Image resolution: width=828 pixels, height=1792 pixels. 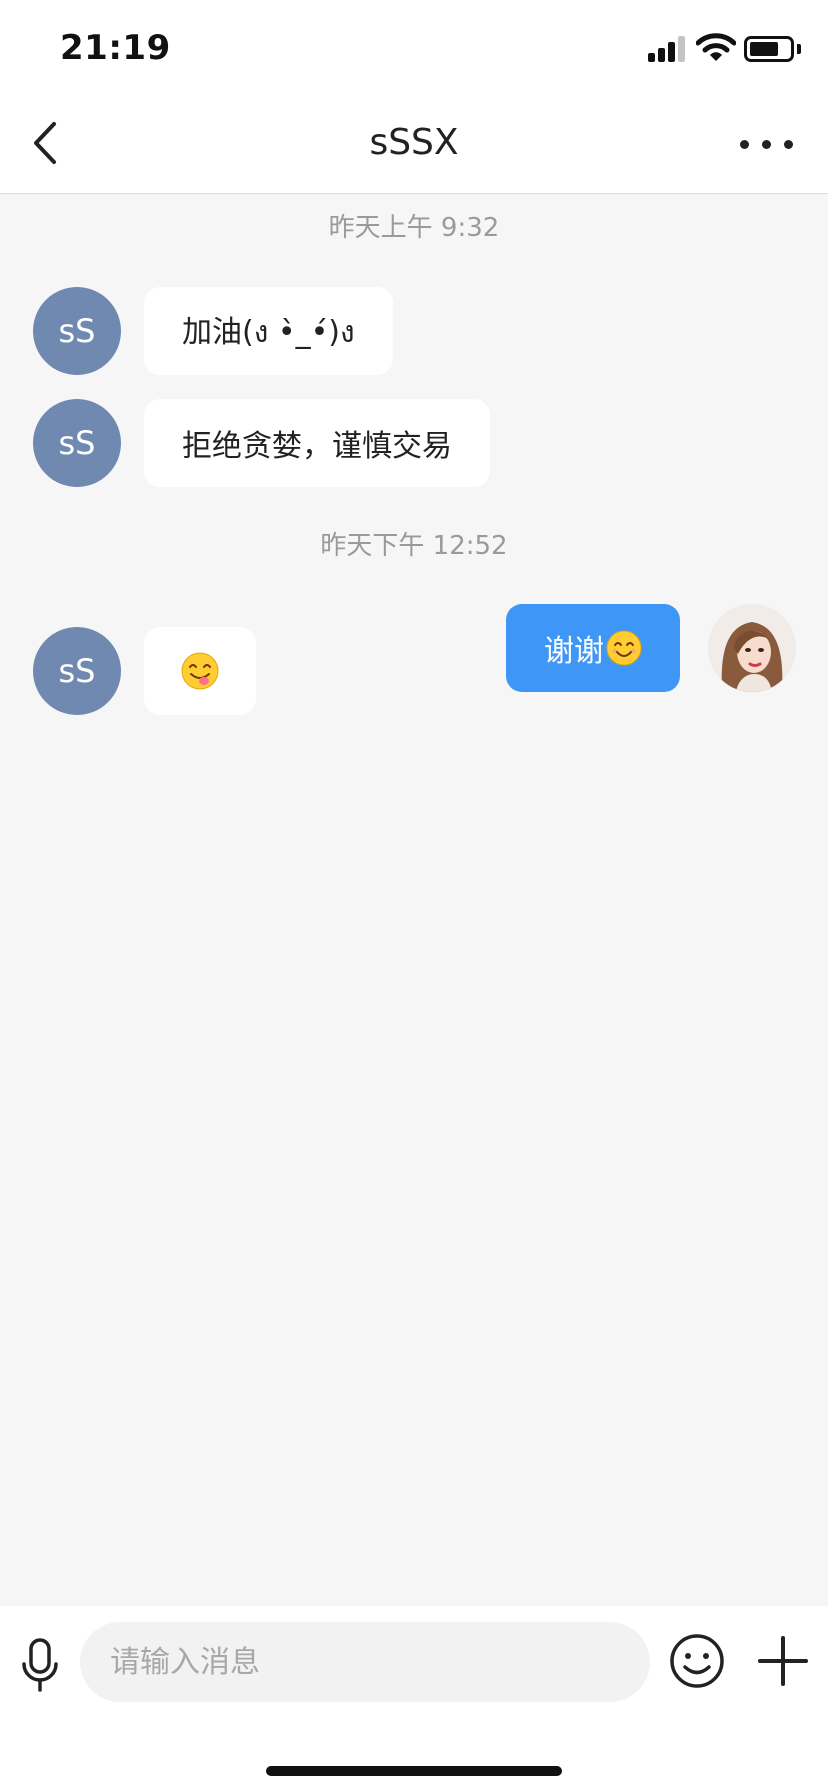 What do you see at coordinates (769, 49) in the screenshot?
I see `battery-icon` at bounding box center [769, 49].